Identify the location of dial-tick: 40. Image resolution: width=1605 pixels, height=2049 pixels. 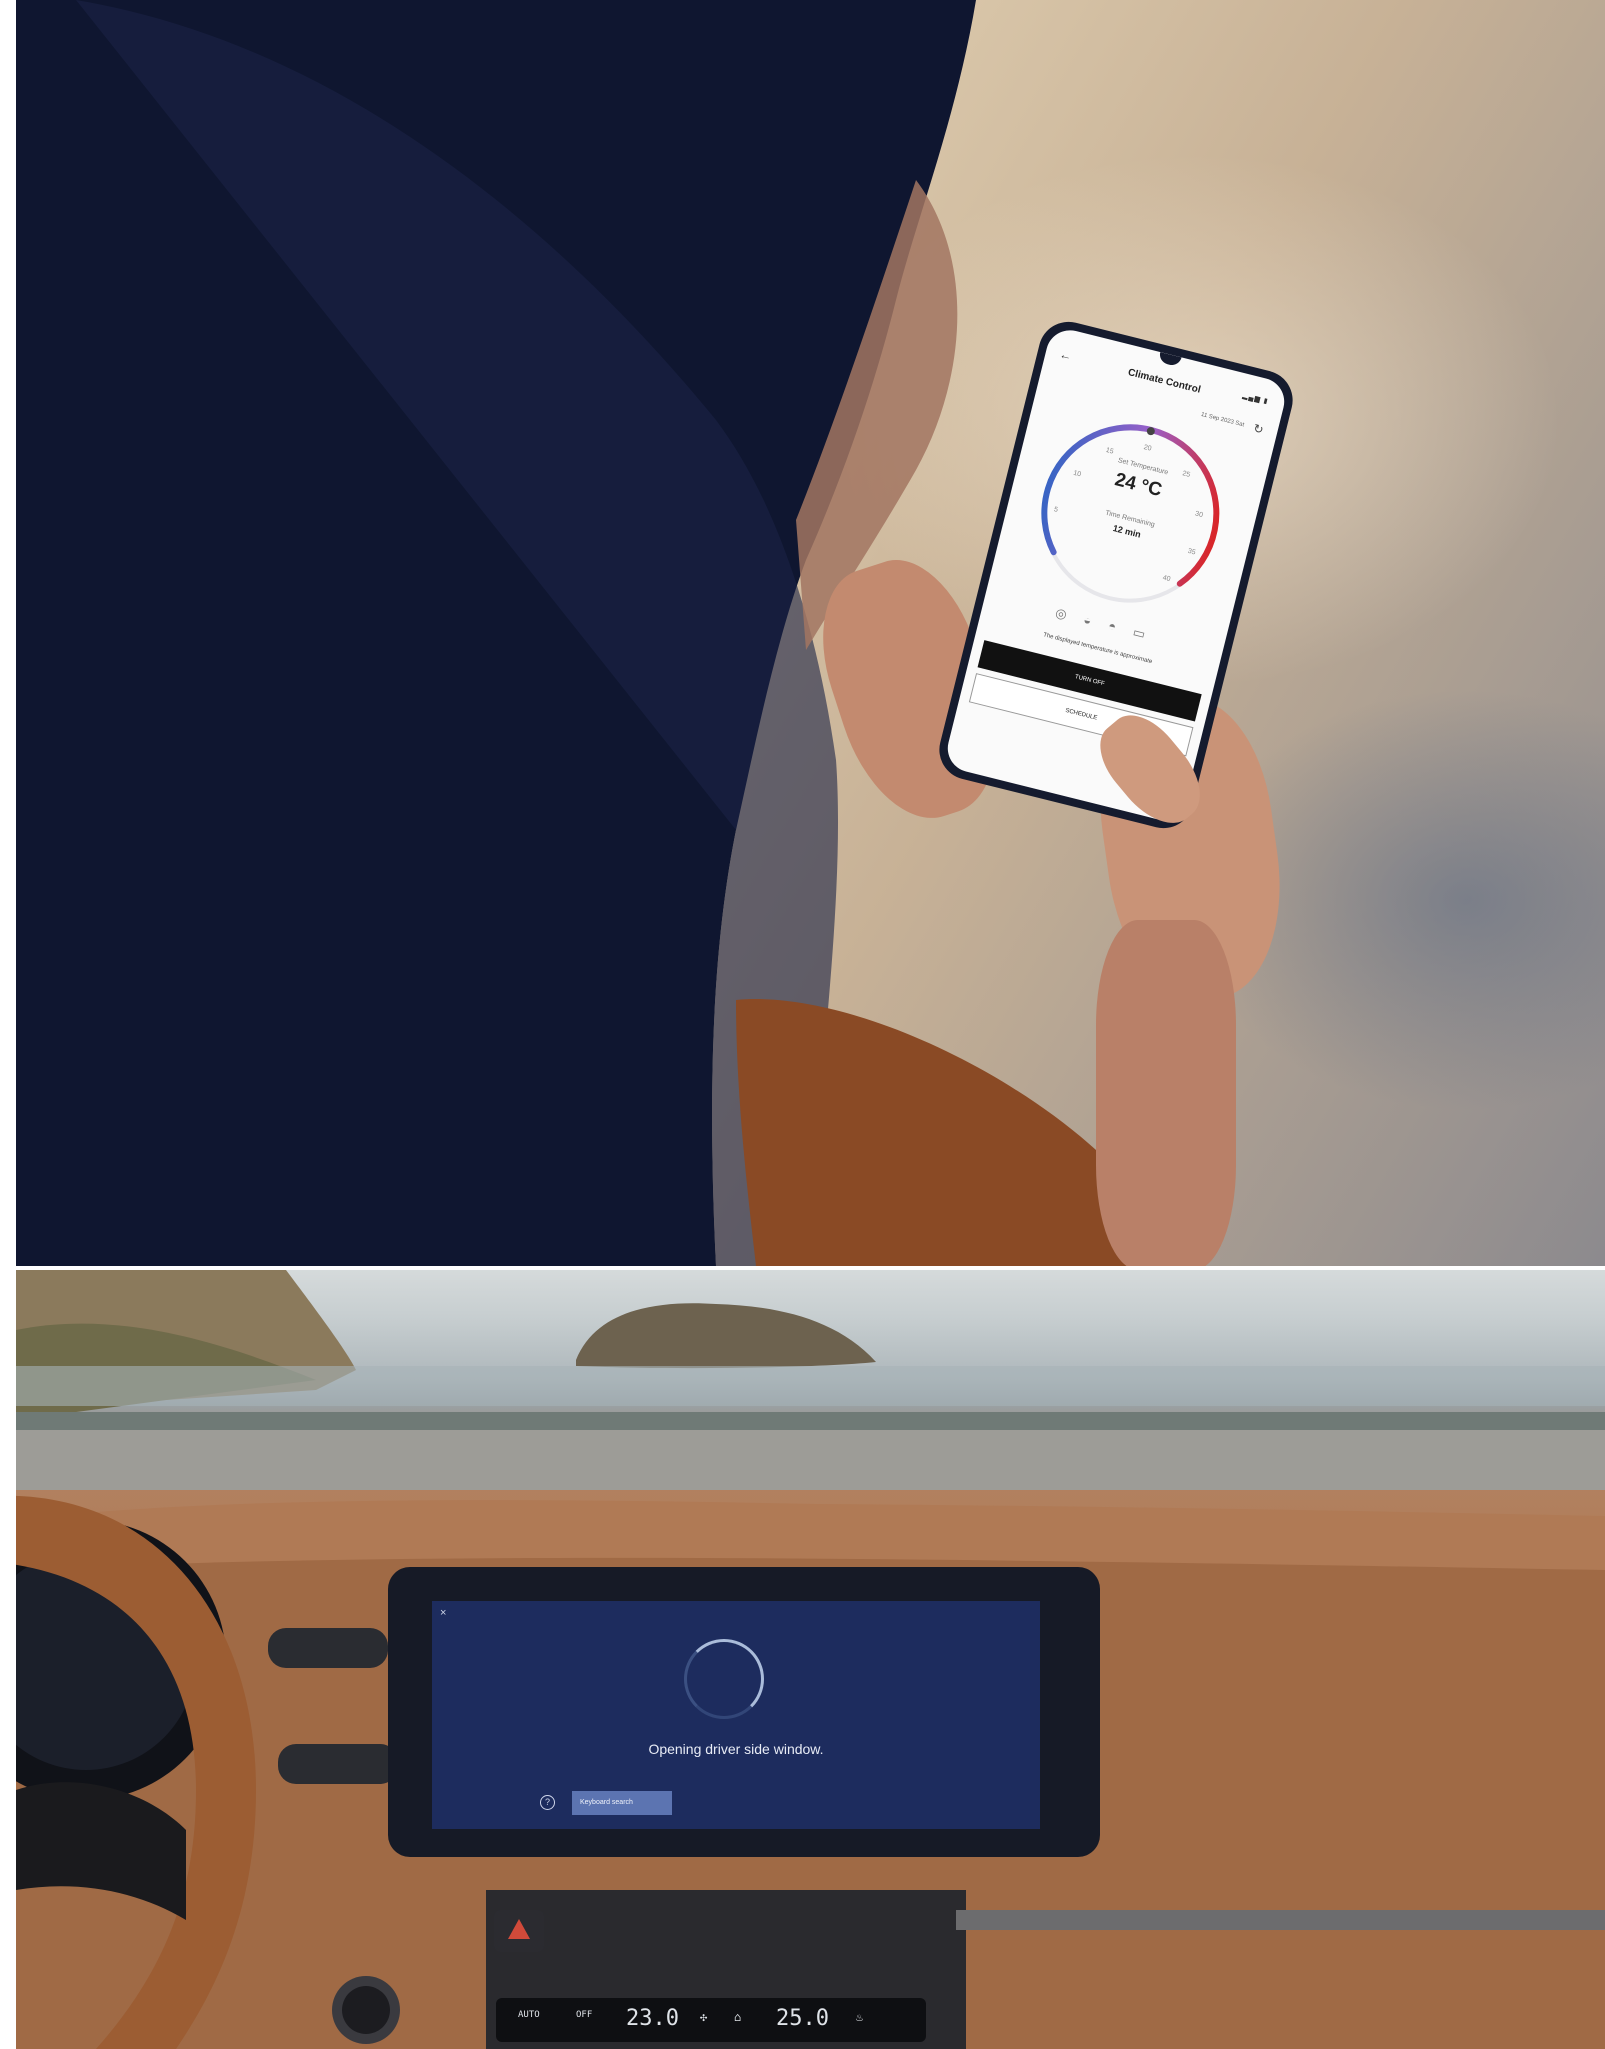
(1166, 578).